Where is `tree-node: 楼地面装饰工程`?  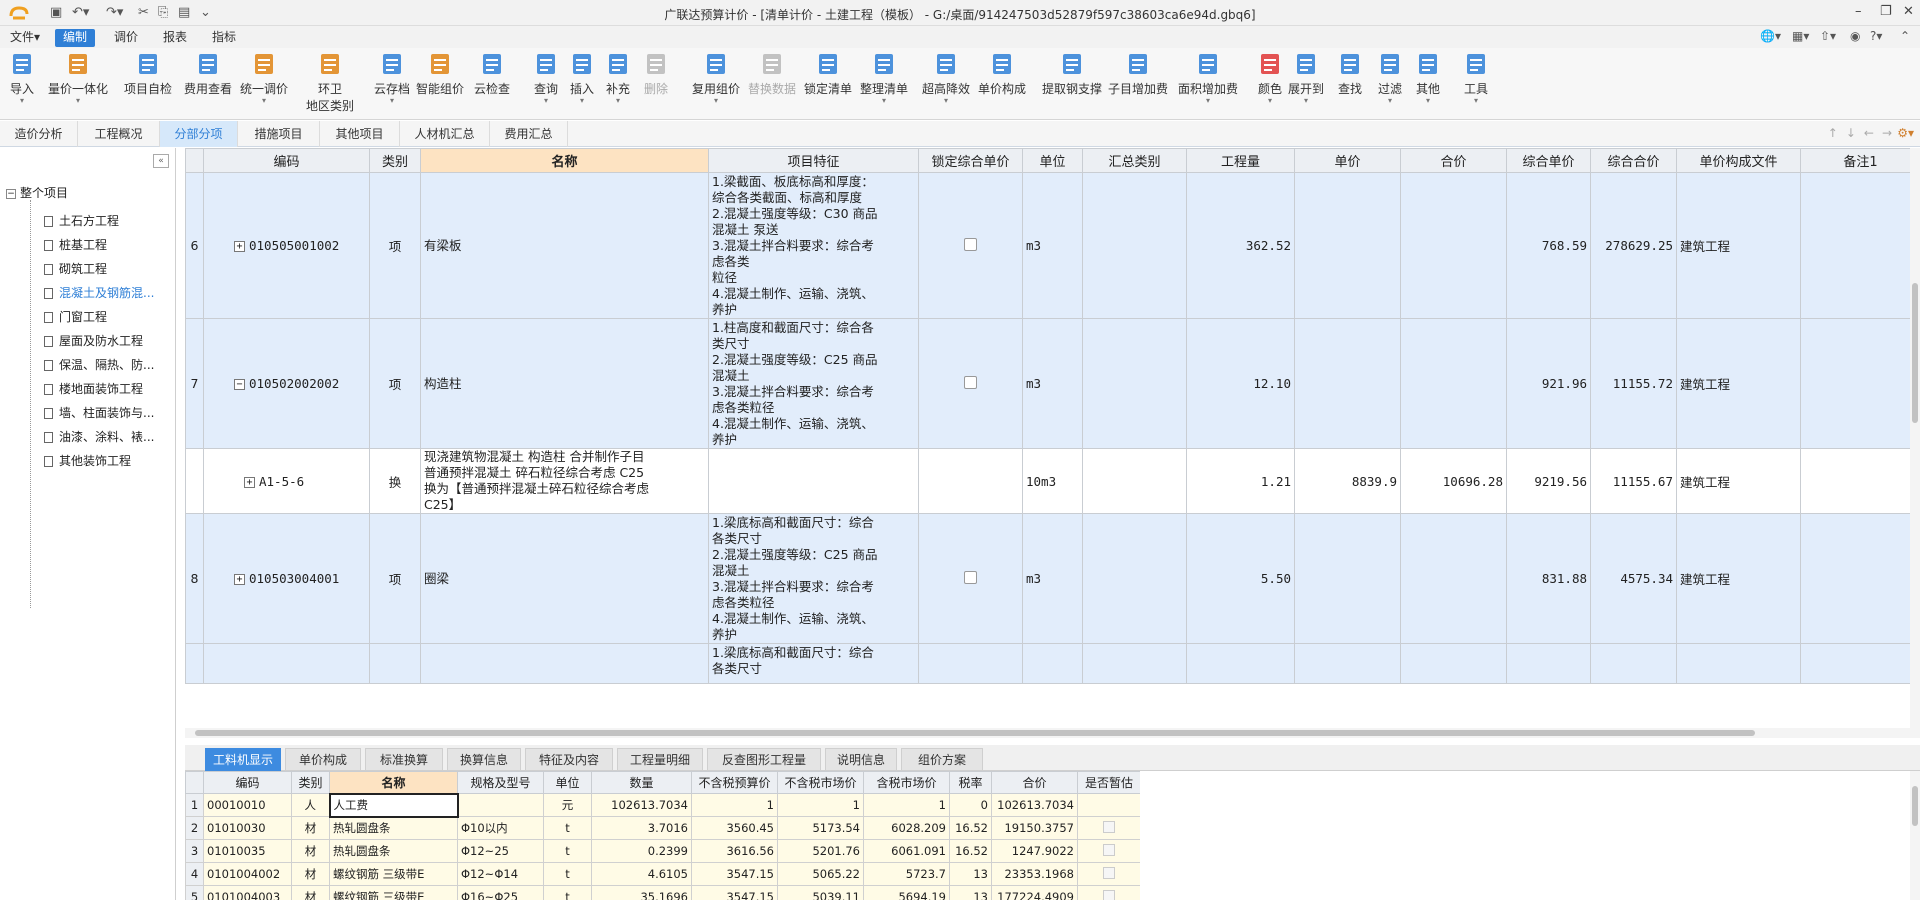 tree-node: 楼地面装饰工程 is located at coordinates (93, 388).